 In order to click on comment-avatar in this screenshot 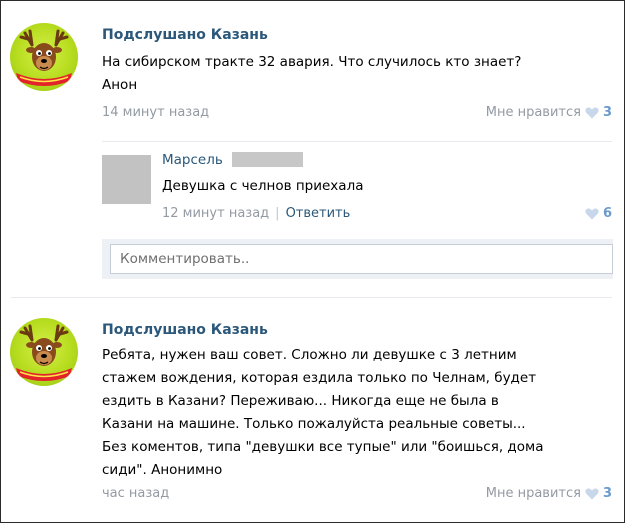, I will do `click(126, 179)`.